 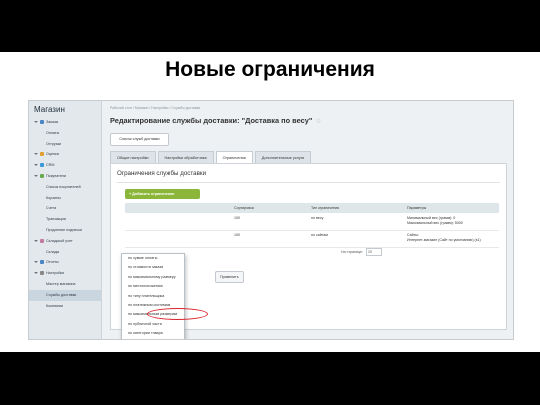 I want to click on table-header: Сортировка Тип ограничения Параметры, so click(x=312, y=208).